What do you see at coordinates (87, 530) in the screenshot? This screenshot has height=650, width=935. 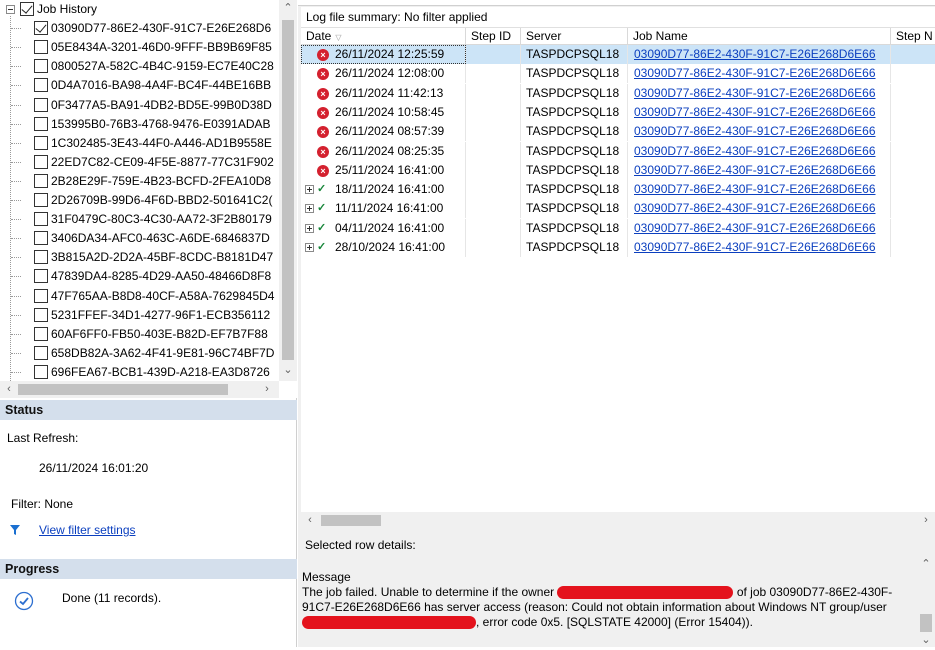 I see `view-filter-settings-link: View filter settings` at bounding box center [87, 530].